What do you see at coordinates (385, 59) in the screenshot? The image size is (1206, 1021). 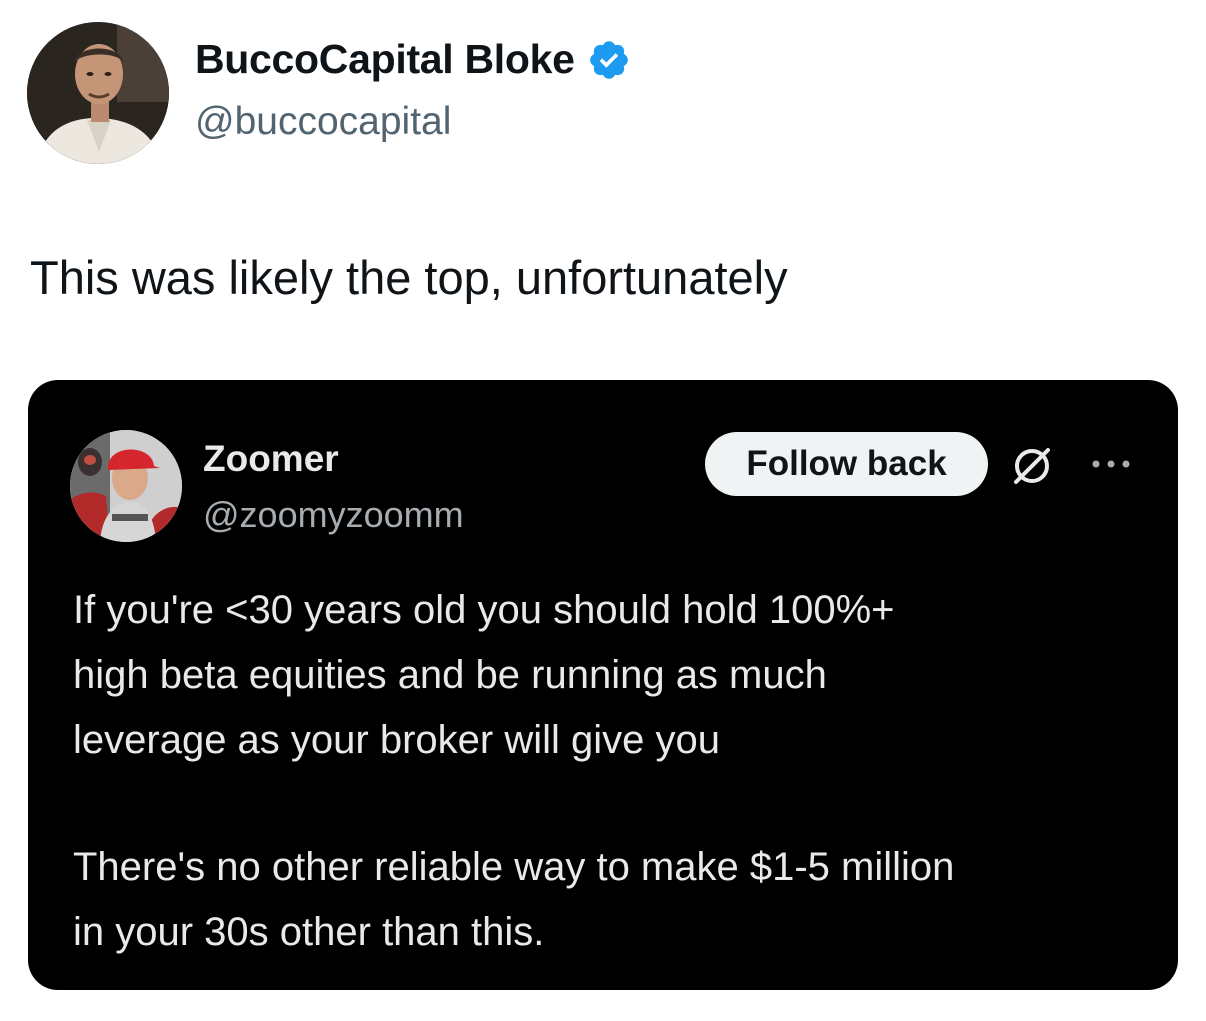 I see `author-name: BuccoCapital Bloke` at bounding box center [385, 59].